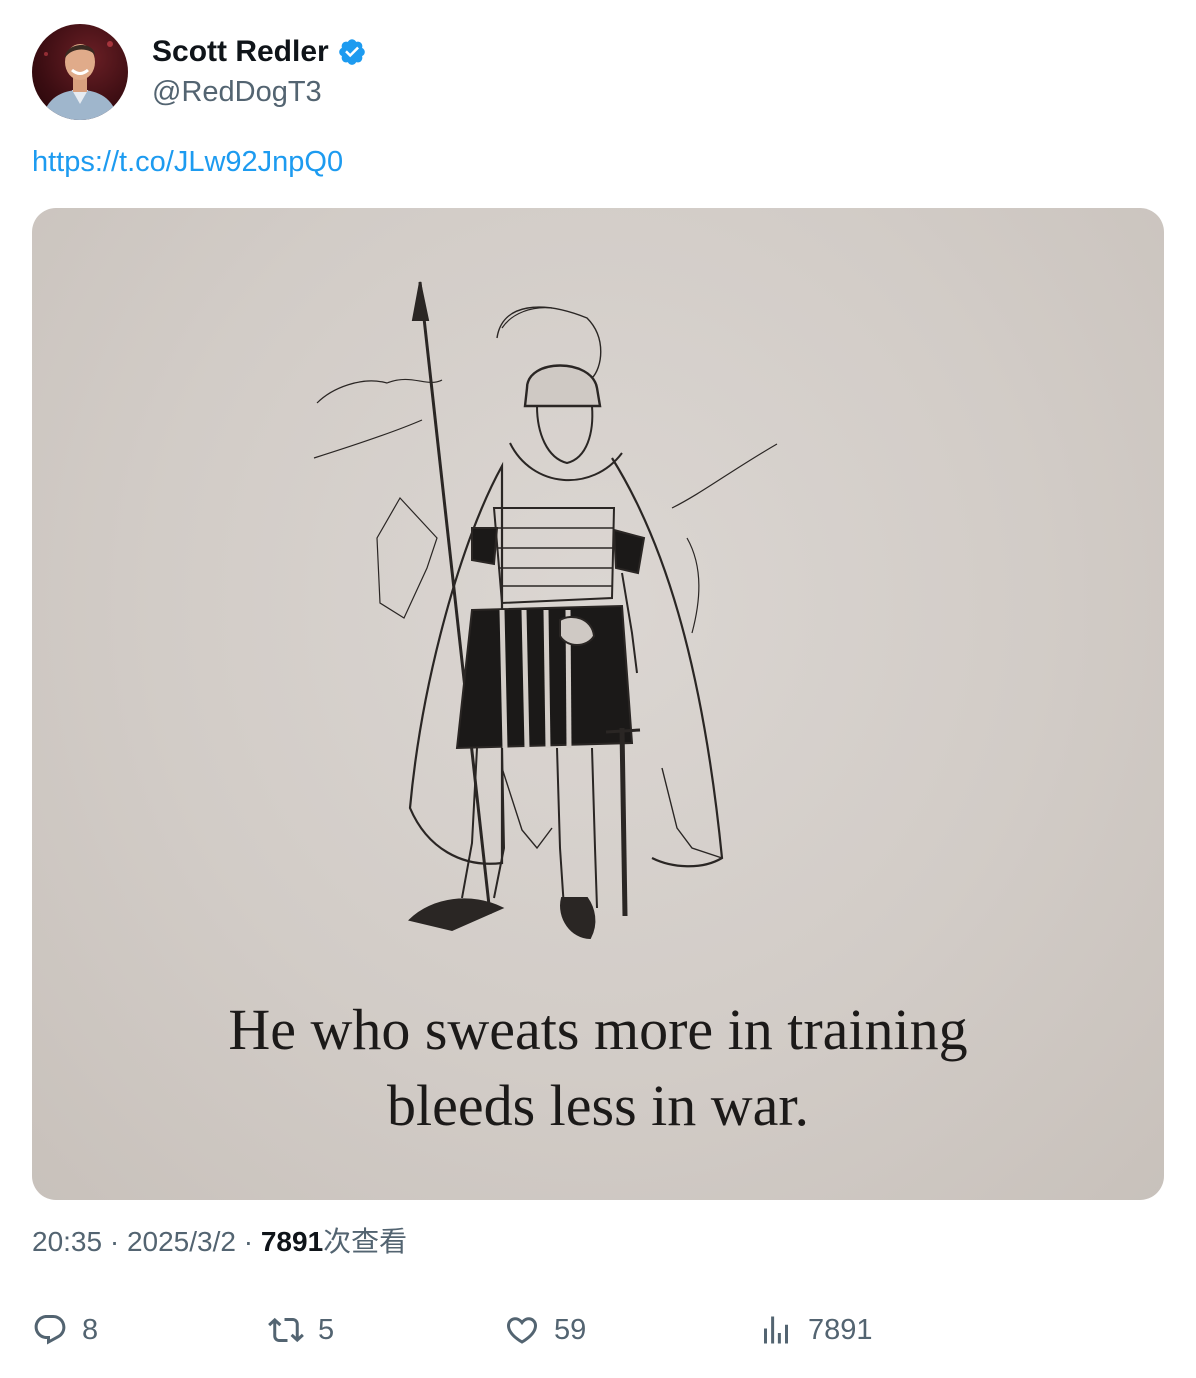 This screenshot has width=1196, height=1378. What do you see at coordinates (352, 52) in the screenshot?
I see `verified-badge-icon` at bounding box center [352, 52].